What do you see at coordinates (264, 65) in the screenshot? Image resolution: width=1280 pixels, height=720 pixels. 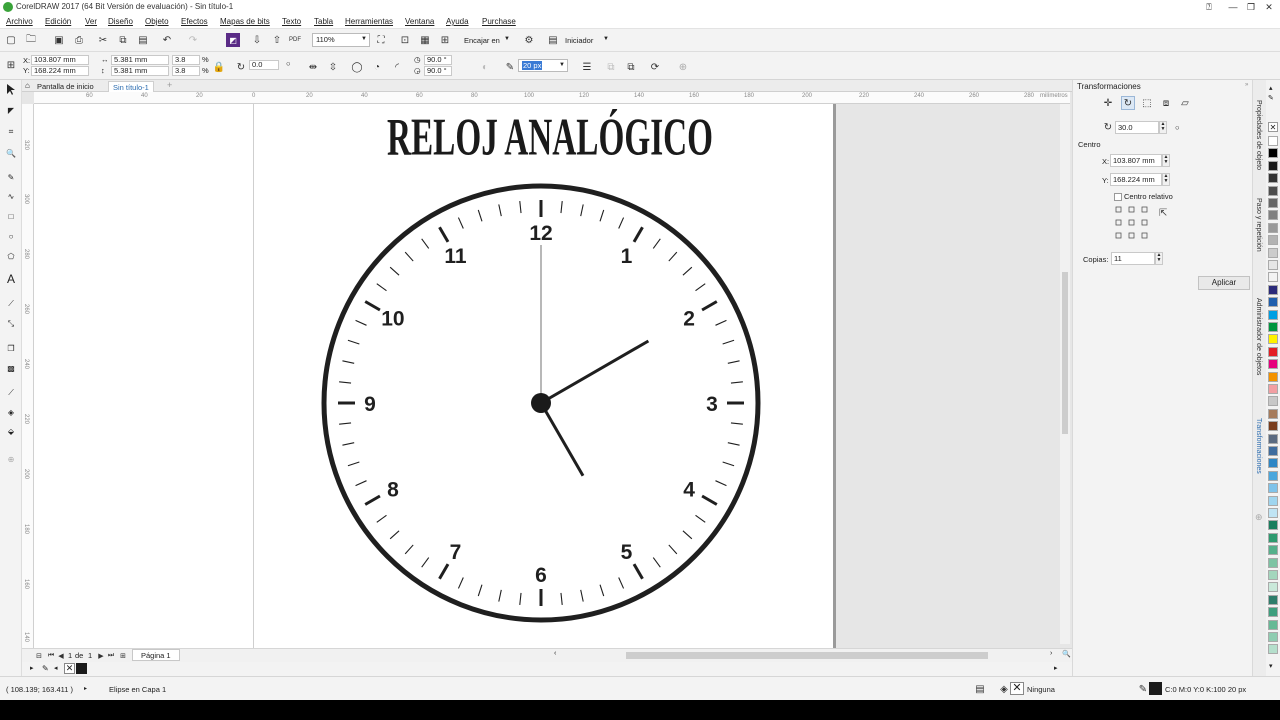 I see `rotation-field: 0.0` at bounding box center [264, 65].